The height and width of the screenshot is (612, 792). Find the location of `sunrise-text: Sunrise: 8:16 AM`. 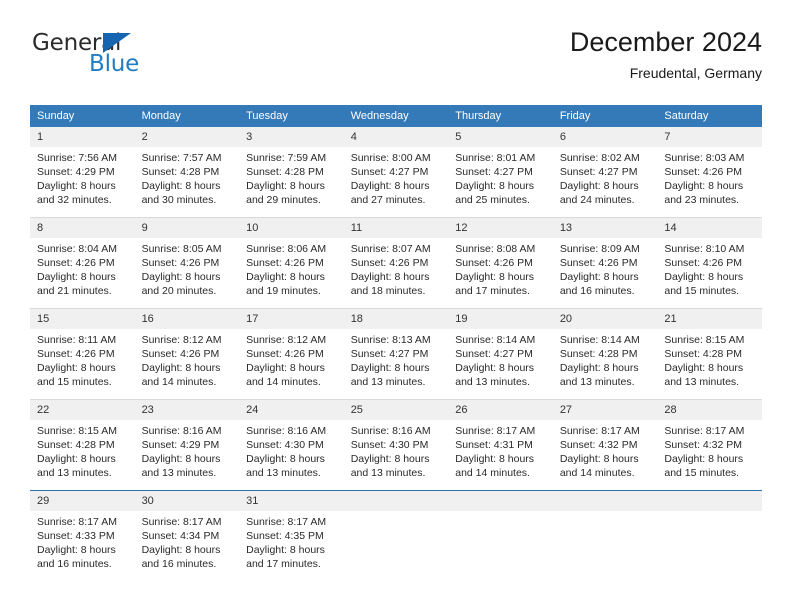

sunrise-text: Sunrise: 8:16 AM is located at coordinates (390, 431).